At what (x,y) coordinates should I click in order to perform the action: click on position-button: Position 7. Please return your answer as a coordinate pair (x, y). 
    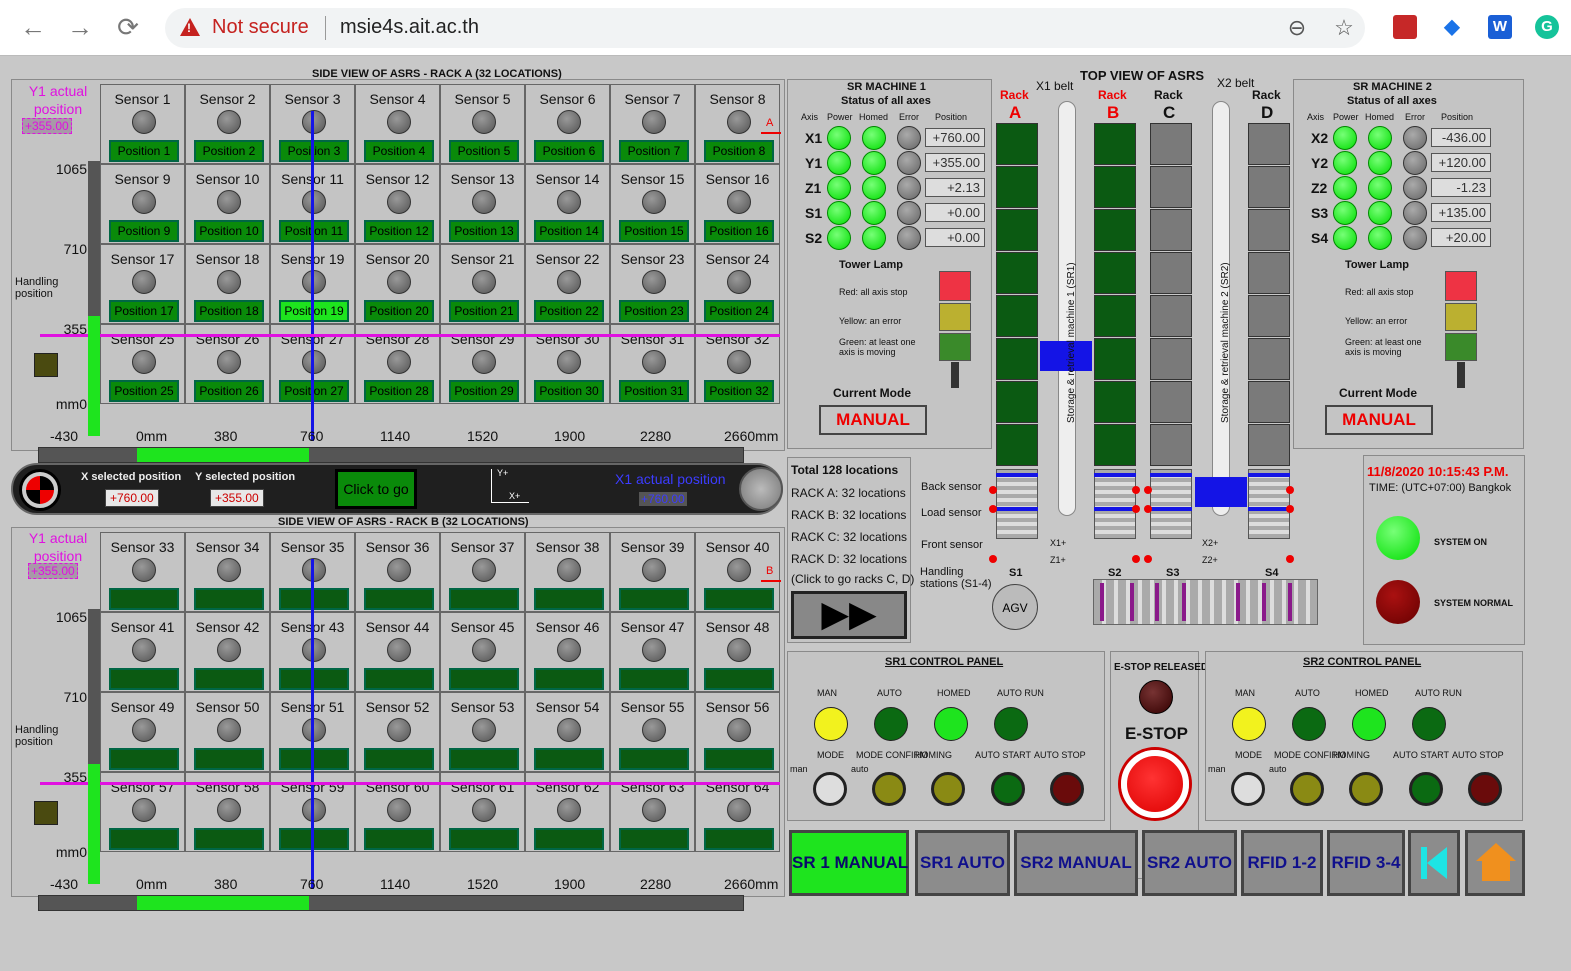
    Looking at the image, I should click on (654, 151).